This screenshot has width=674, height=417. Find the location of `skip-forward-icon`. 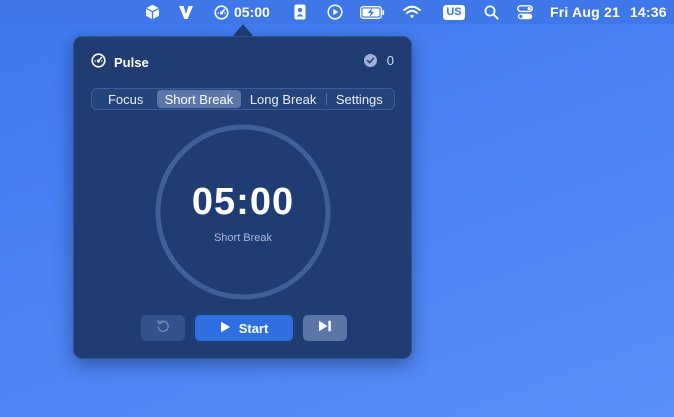

skip-forward-icon is located at coordinates (325, 328).